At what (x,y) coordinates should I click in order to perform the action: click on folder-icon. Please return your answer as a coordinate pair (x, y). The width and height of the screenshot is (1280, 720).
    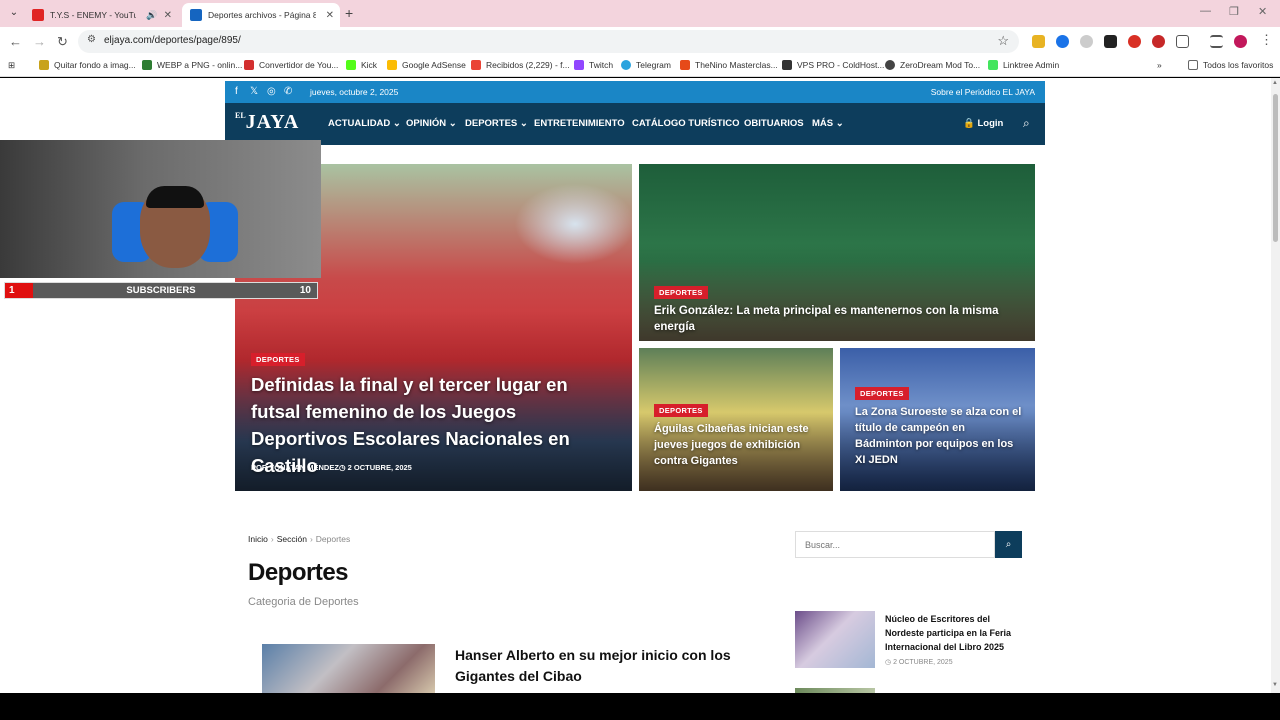
    Looking at the image, I should click on (1193, 65).